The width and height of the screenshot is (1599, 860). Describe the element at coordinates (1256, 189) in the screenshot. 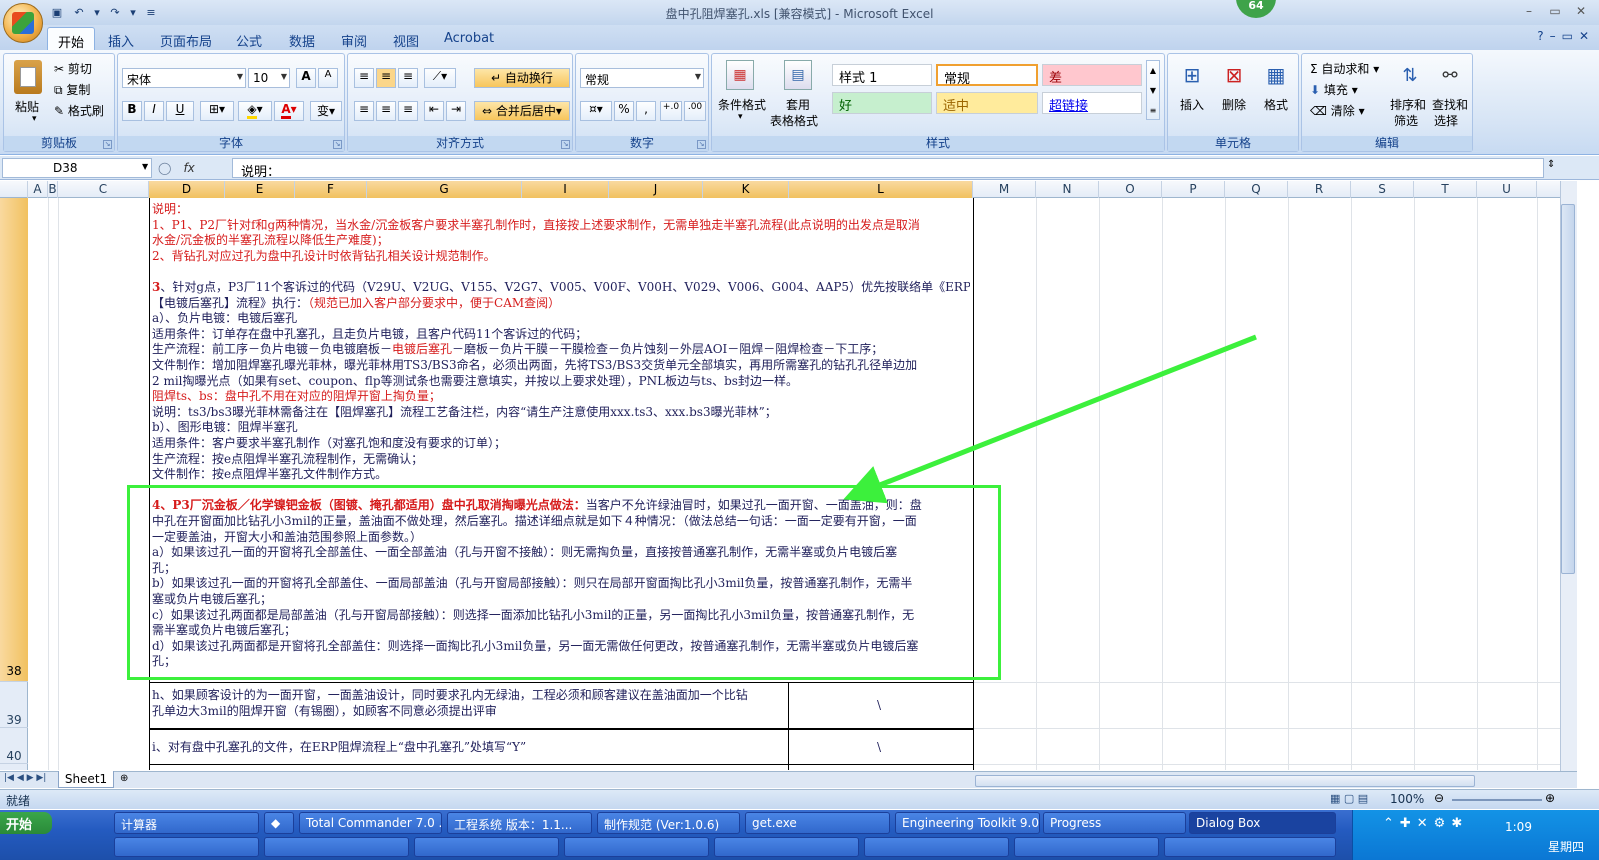

I see `col-header-q: Q` at that location.